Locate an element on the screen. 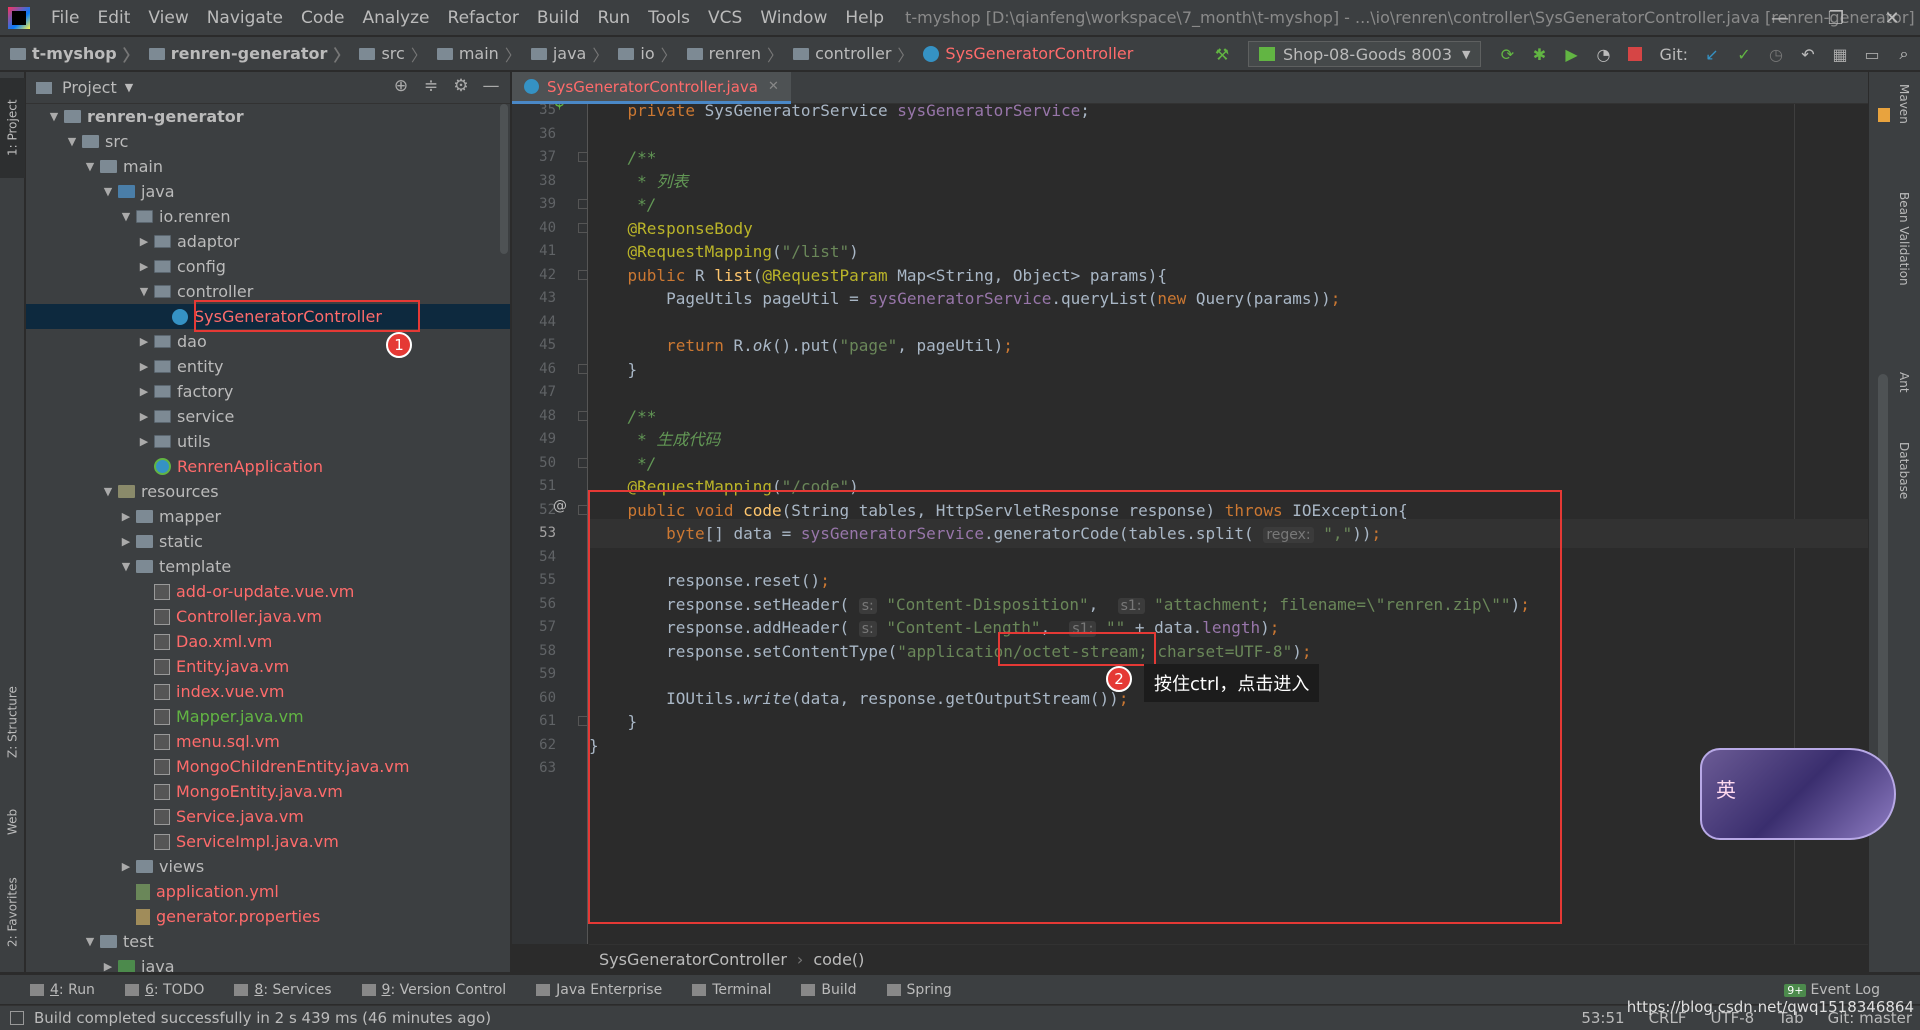 This screenshot has width=1920, height=1030. bottom-tool-button: Java Enterprise is located at coordinates (599, 990).